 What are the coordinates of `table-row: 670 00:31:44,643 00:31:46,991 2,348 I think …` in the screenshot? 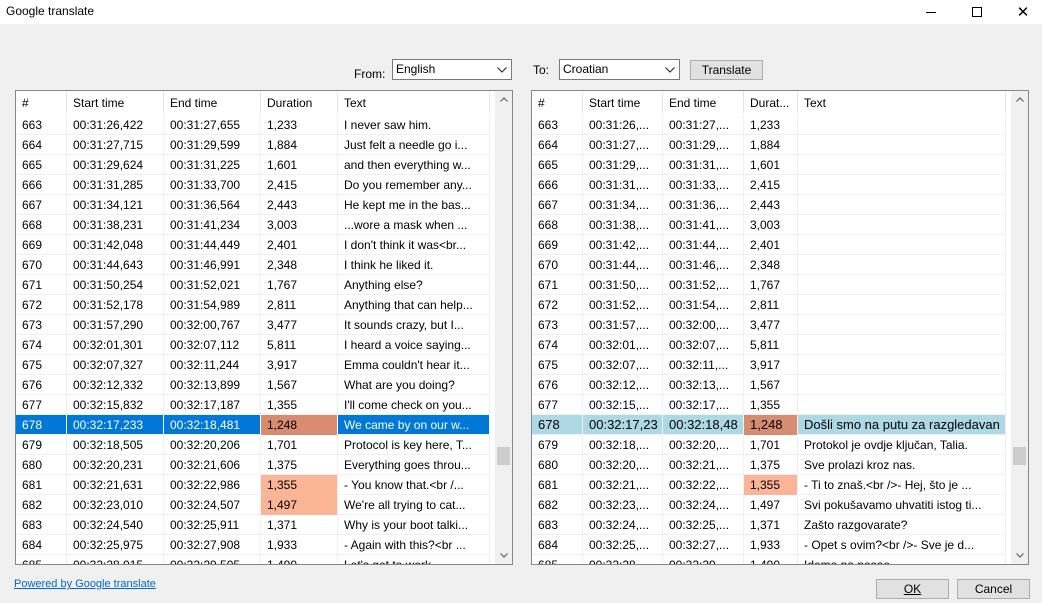 It's located at (253, 265).